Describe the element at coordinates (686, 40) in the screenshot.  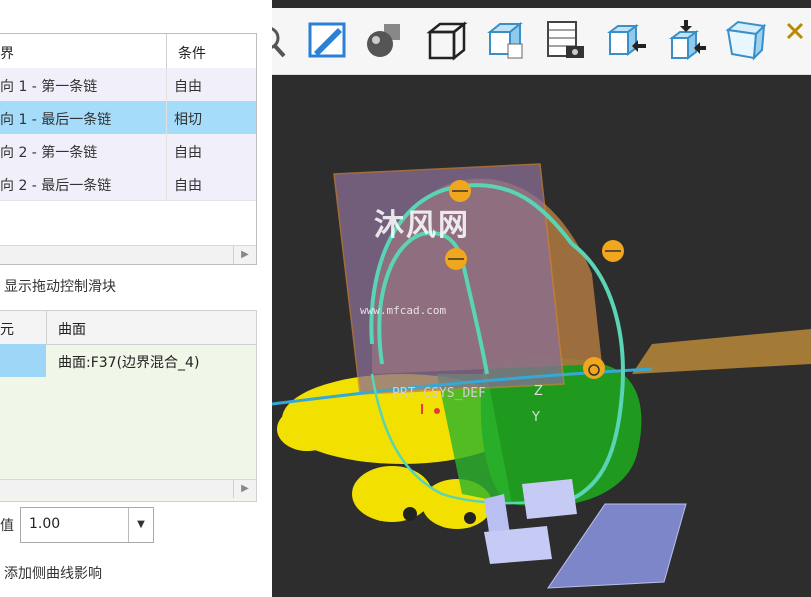
I see `datum-arrow-icon` at that location.